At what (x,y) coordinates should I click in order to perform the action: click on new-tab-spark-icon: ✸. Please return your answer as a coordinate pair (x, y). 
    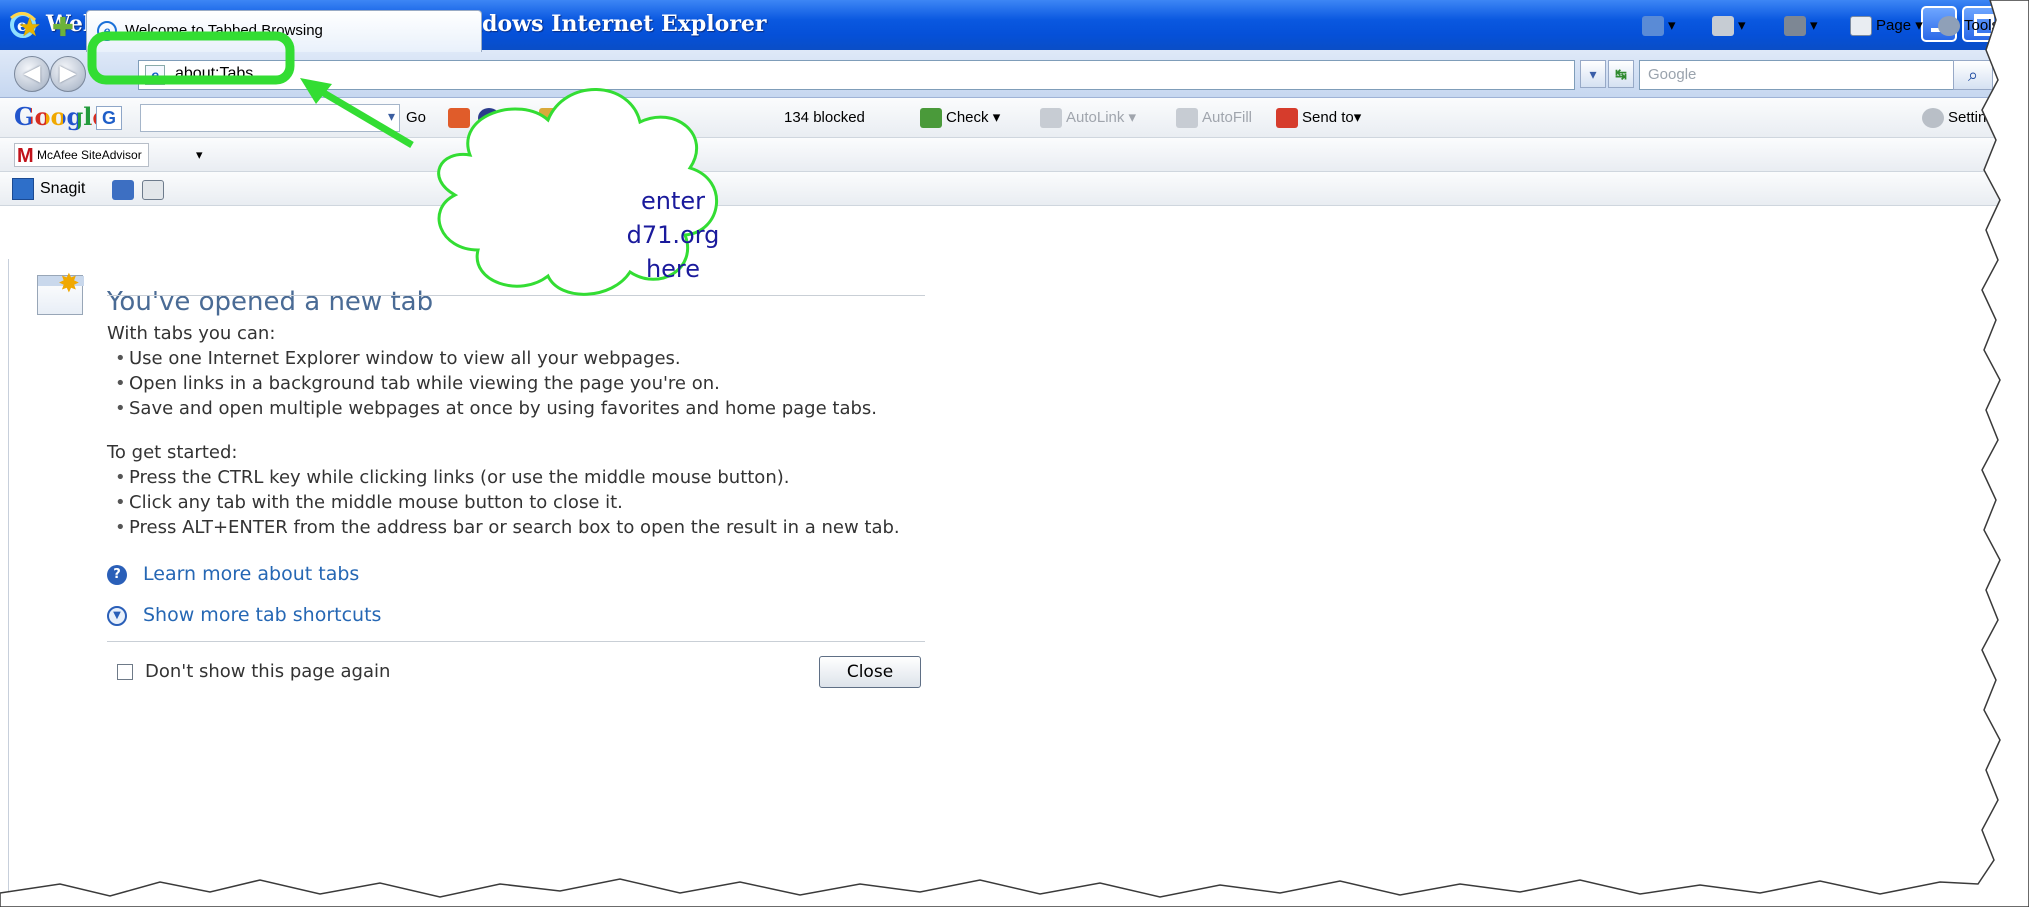
    Looking at the image, I should click on (69, 283).